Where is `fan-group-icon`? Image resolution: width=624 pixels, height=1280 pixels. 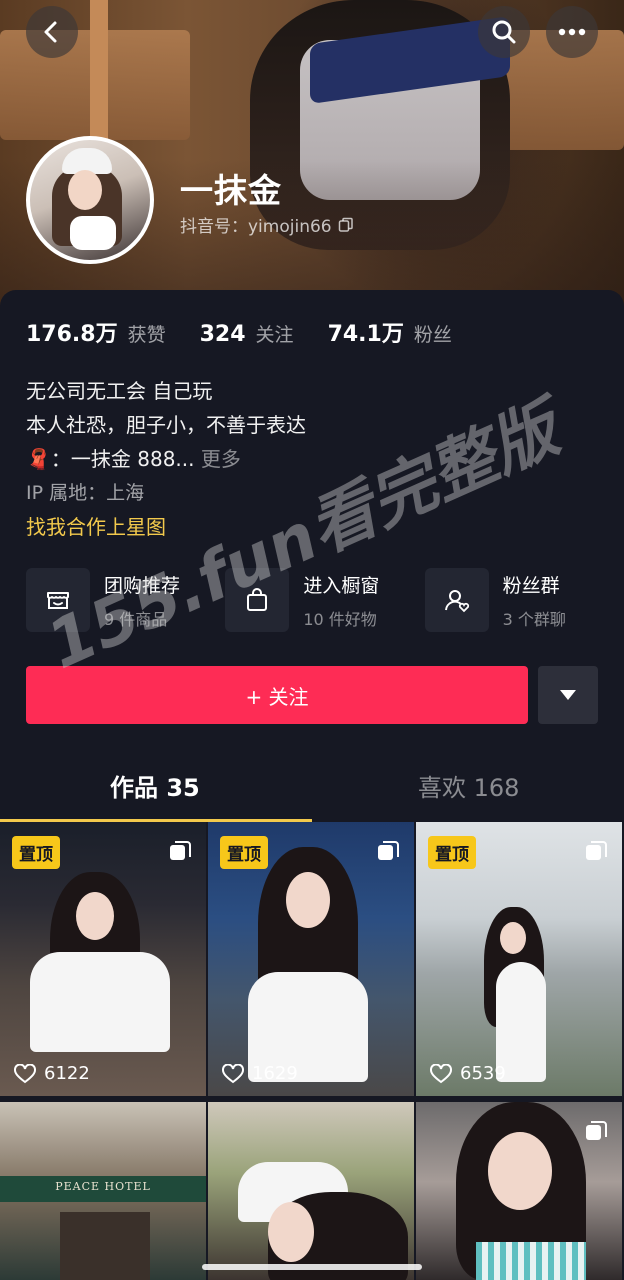
fan-group-icon is located at coordinates (456, 600).